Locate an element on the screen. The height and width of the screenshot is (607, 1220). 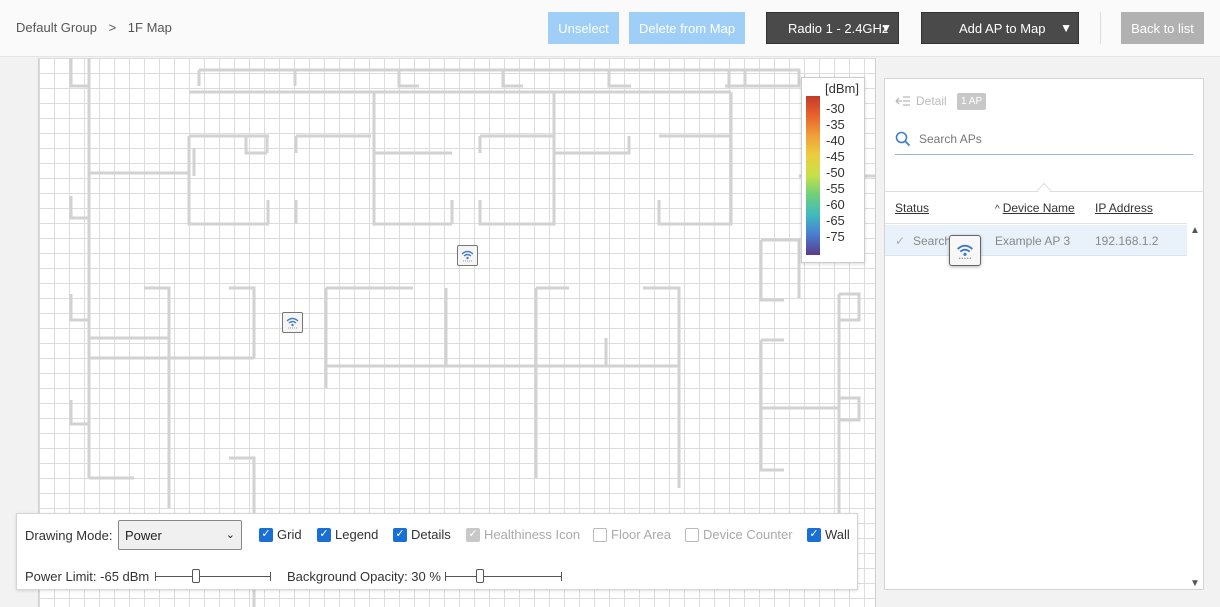
legend-unit: [dBm] is located at coordinates (842, 88).